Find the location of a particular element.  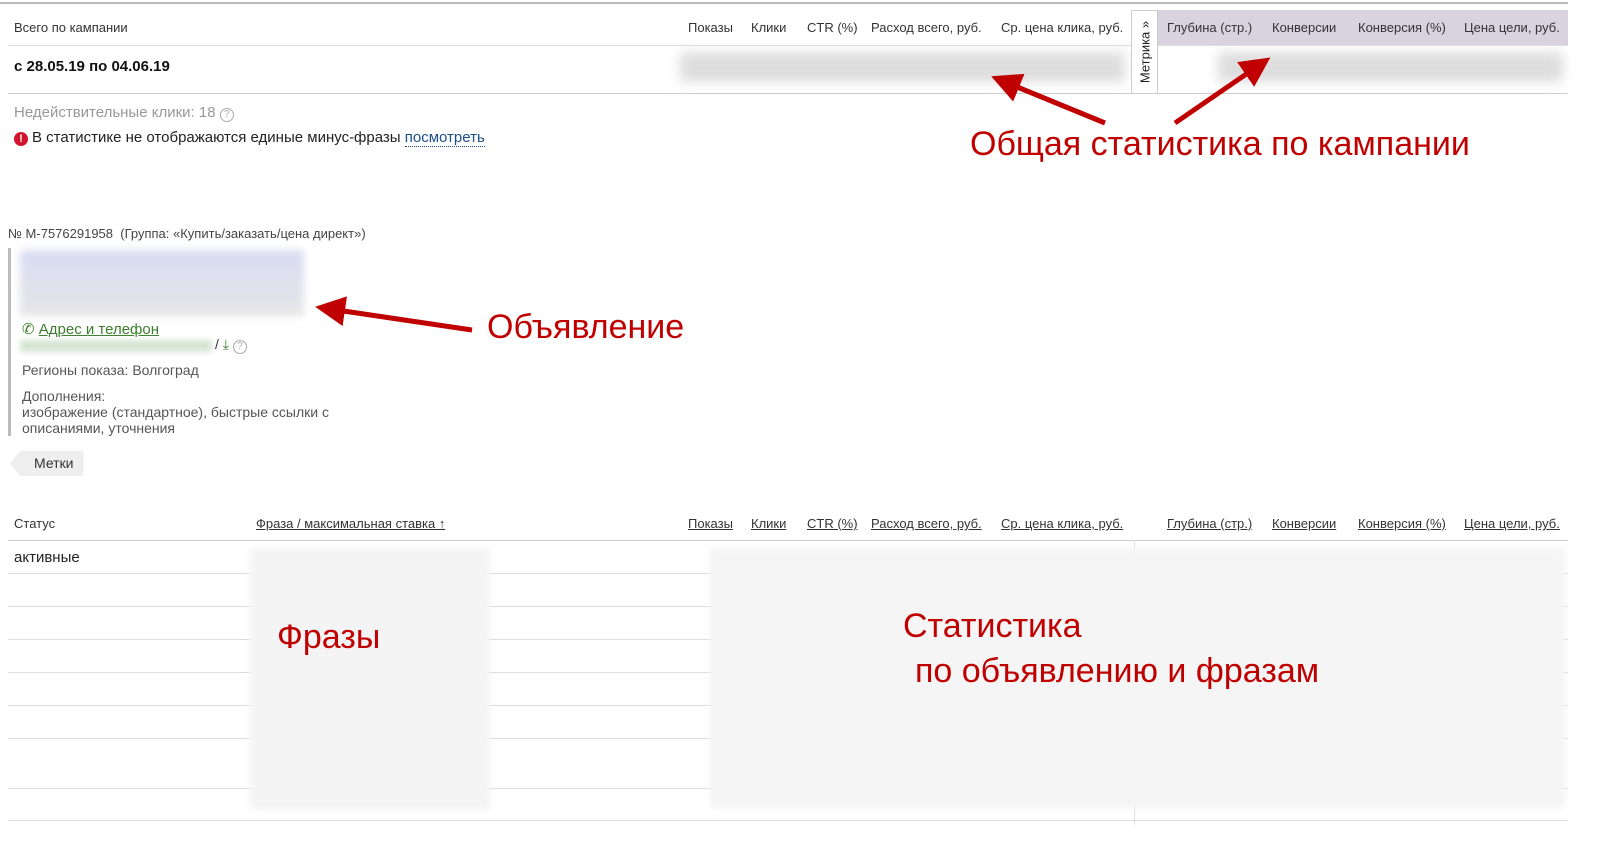

annotation-campaign: Общая статистика по кампании is located at coordinates (1220, 144).